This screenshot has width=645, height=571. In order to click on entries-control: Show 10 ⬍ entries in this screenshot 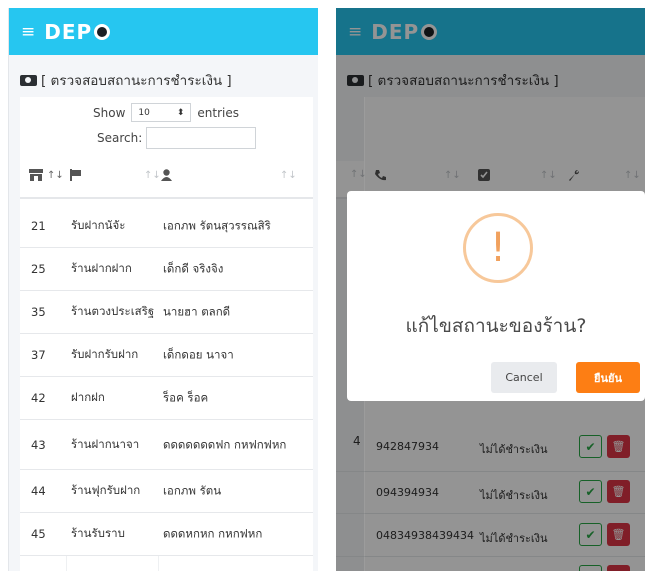, I will do `click(166, 112)`.